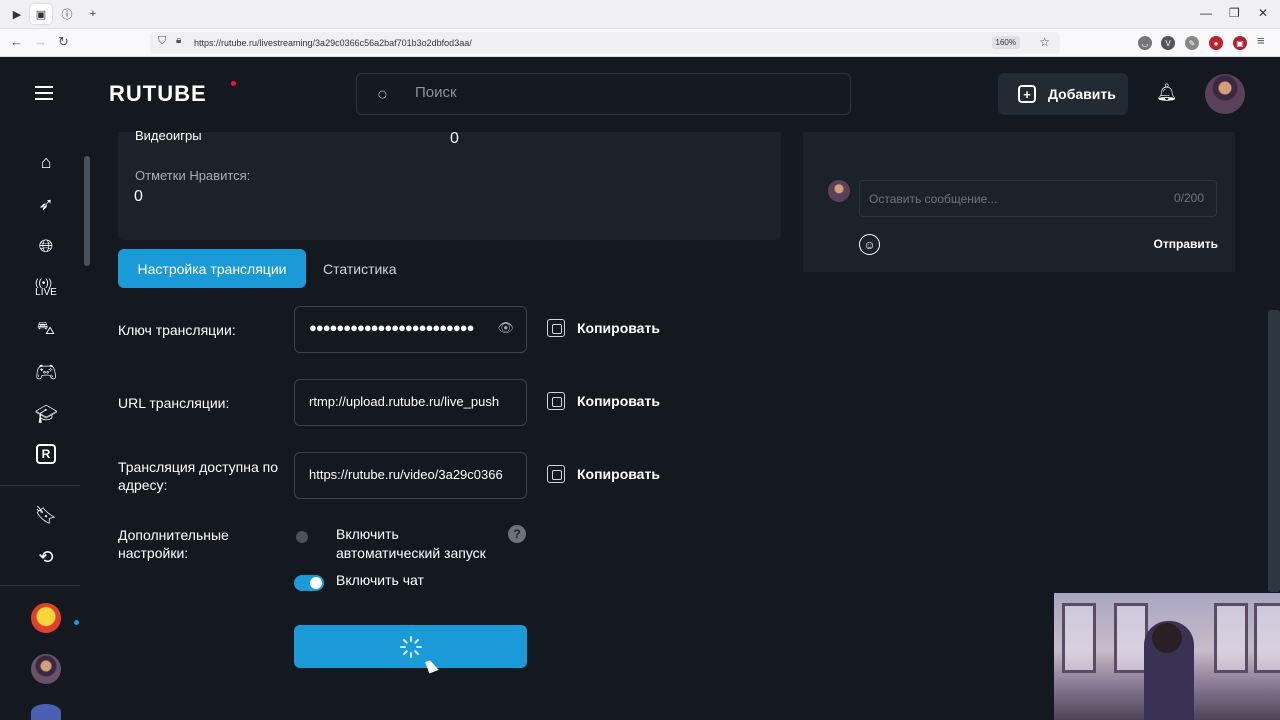 This screenshot has height=720, width=1280. Describe the element at coordinates (1263, 13) in the screenshot. I see `close-window-icon: ✕` at that location.